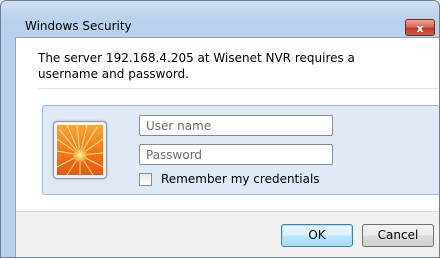 This screenshot has width=440, height=258. What do you see at coordinates (240, 179) in the screenshot?
I see `remember-label: Remember my credentials` at bounding box center [240, 179].